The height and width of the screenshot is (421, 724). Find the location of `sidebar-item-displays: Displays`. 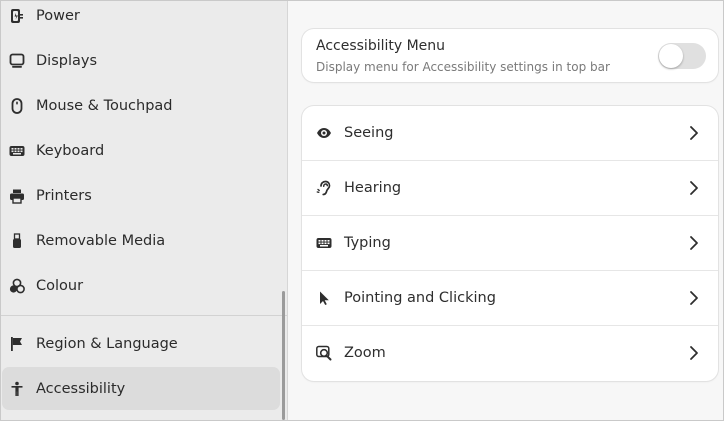

sidebar-item-displays: Displays is located at coordinates (141, 60).